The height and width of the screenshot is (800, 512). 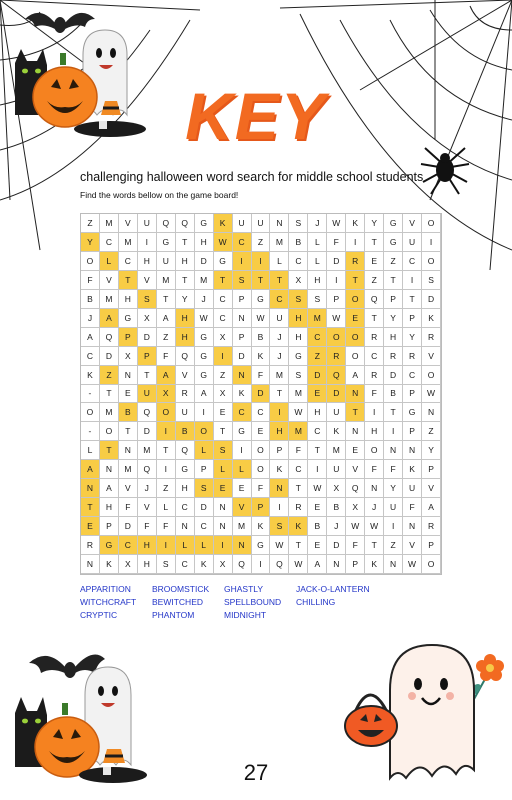 I want to click on word-list-item: APPARITION, so click(x=105, y=589).